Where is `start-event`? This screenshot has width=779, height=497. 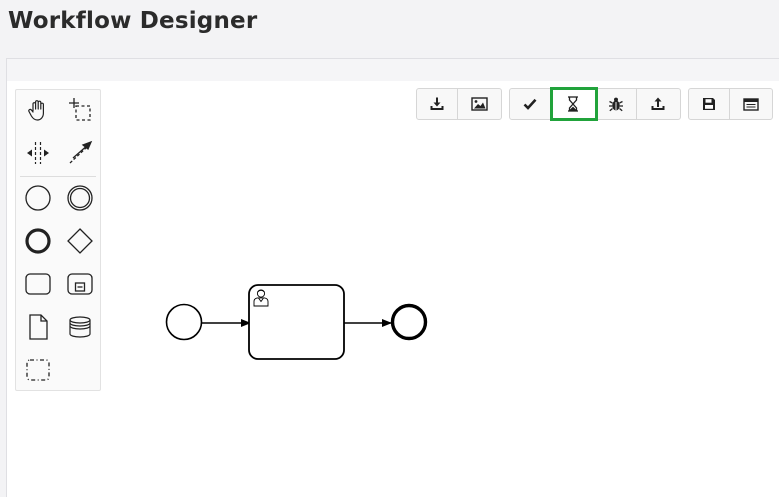 start-event is located at coordinates (184, 322).